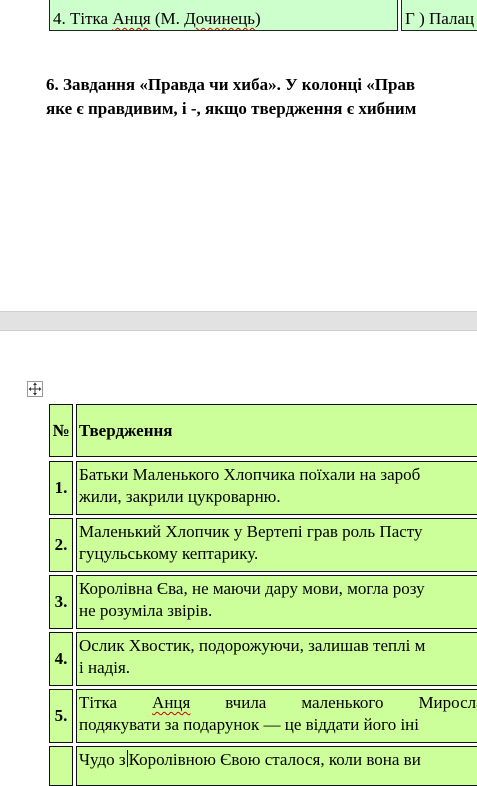 The width and height of the screenshot is (477, 786). I want to click on prev-cell-text-d: Дочинець, so click(219, 18).